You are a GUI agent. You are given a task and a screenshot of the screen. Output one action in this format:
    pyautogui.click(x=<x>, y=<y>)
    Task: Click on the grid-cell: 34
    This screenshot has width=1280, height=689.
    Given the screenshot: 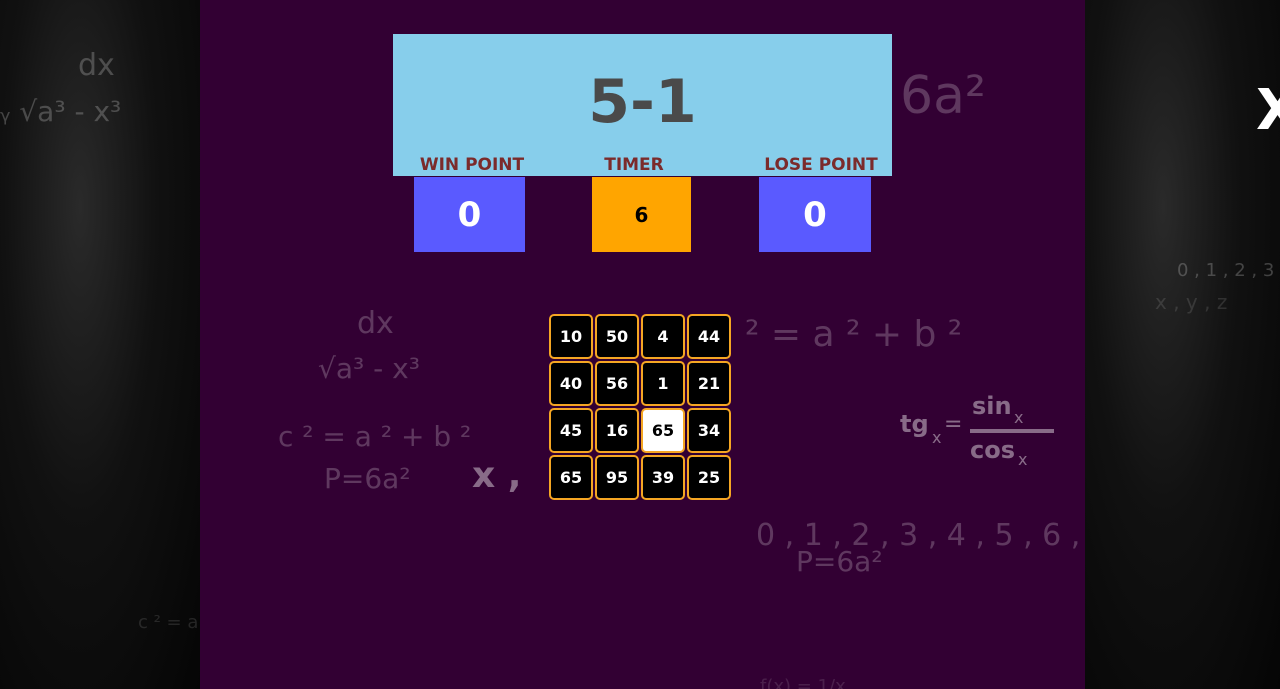 What is the action you would take?
    pyautogui.click(x=709, y=430)
    